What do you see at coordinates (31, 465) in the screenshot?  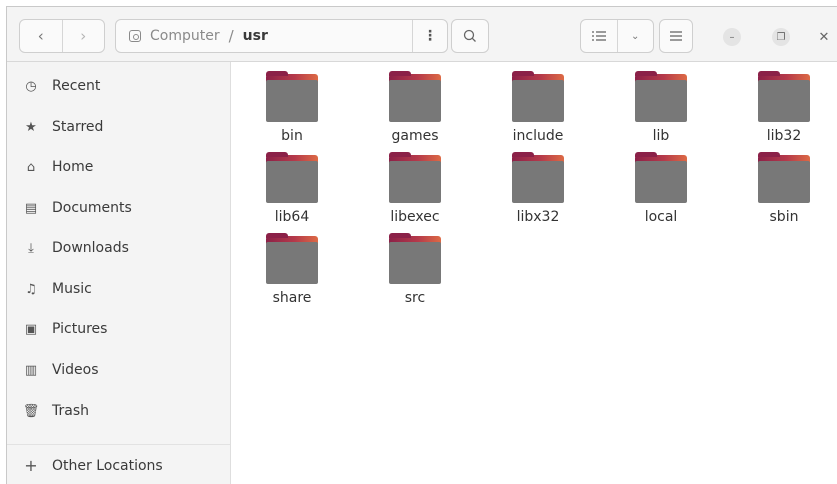 I see `plus-icon: +` at bounding box center [31, 465].